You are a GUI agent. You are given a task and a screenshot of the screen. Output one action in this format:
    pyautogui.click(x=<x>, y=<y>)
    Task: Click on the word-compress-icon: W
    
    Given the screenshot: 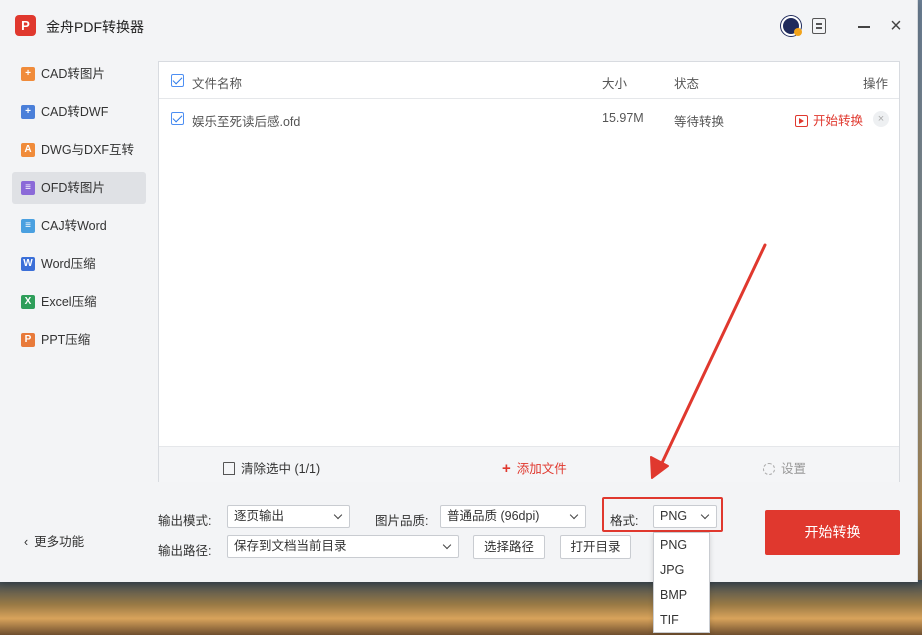 What is the action you would take?
    pyautogui.click(x=28, y=264)
    